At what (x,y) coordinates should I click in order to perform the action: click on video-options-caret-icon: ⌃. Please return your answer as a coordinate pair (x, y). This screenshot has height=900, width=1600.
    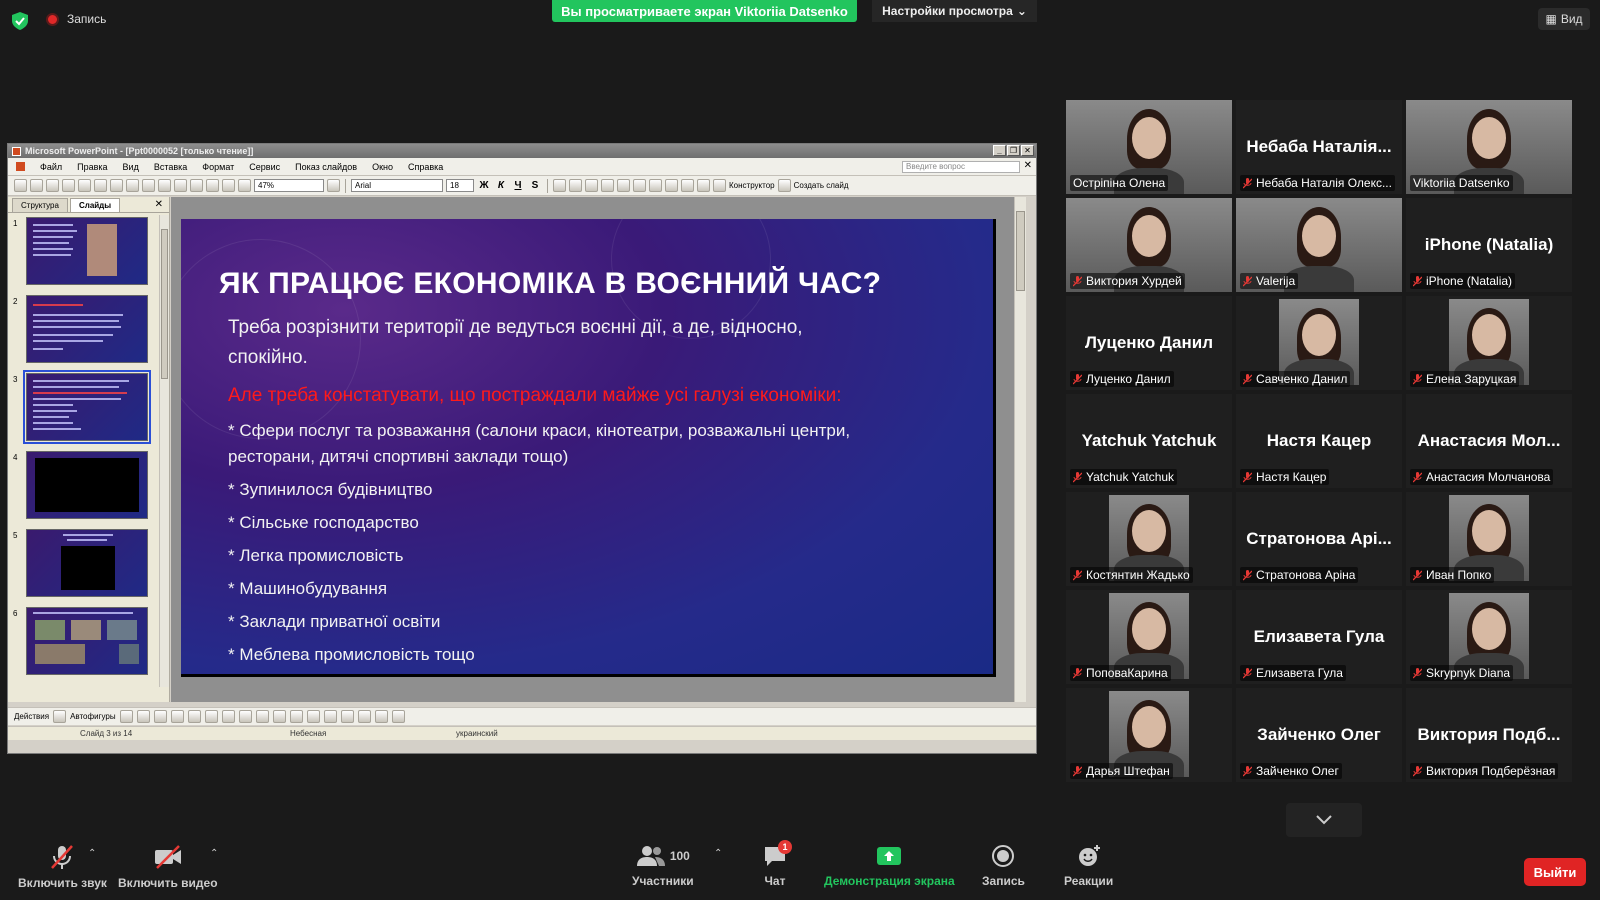
    Looking at the image, I should click on (214, 853).